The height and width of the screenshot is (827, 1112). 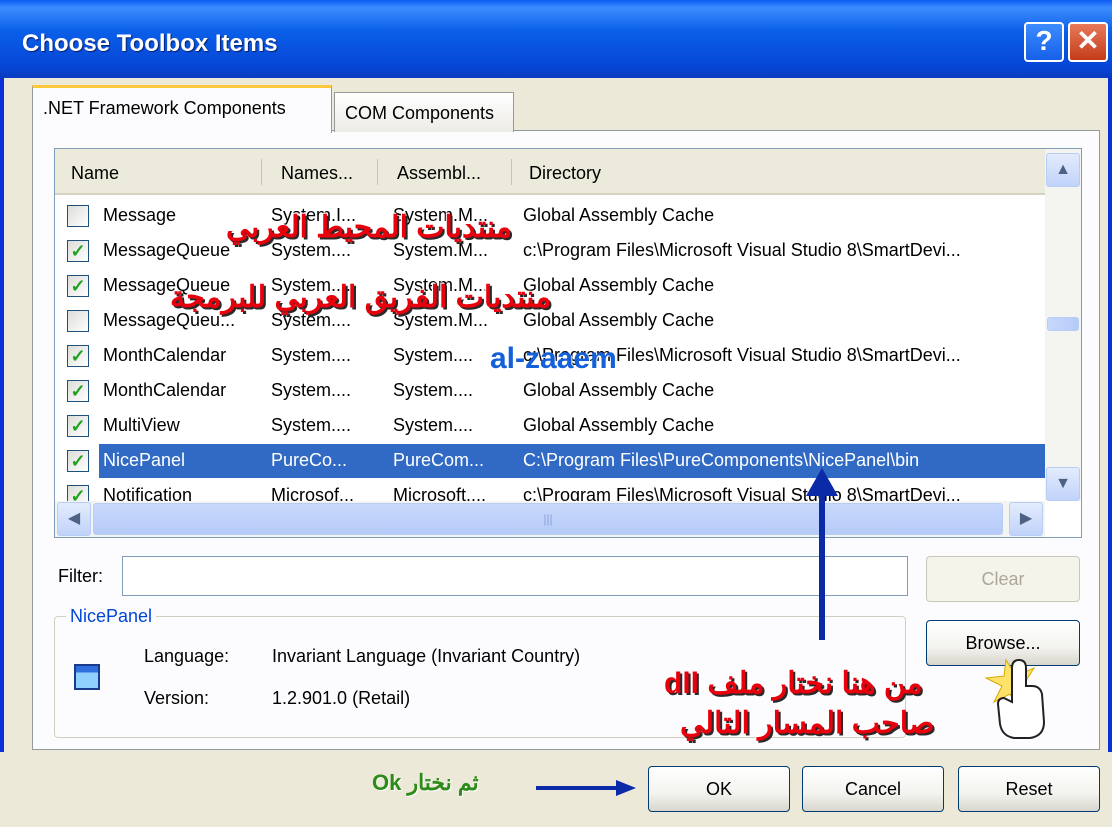 What do you see at coordinates (1063, 170) in the screenshot?
I see `scroll-up-icon: ▲` at bounding box center [1063, 170].